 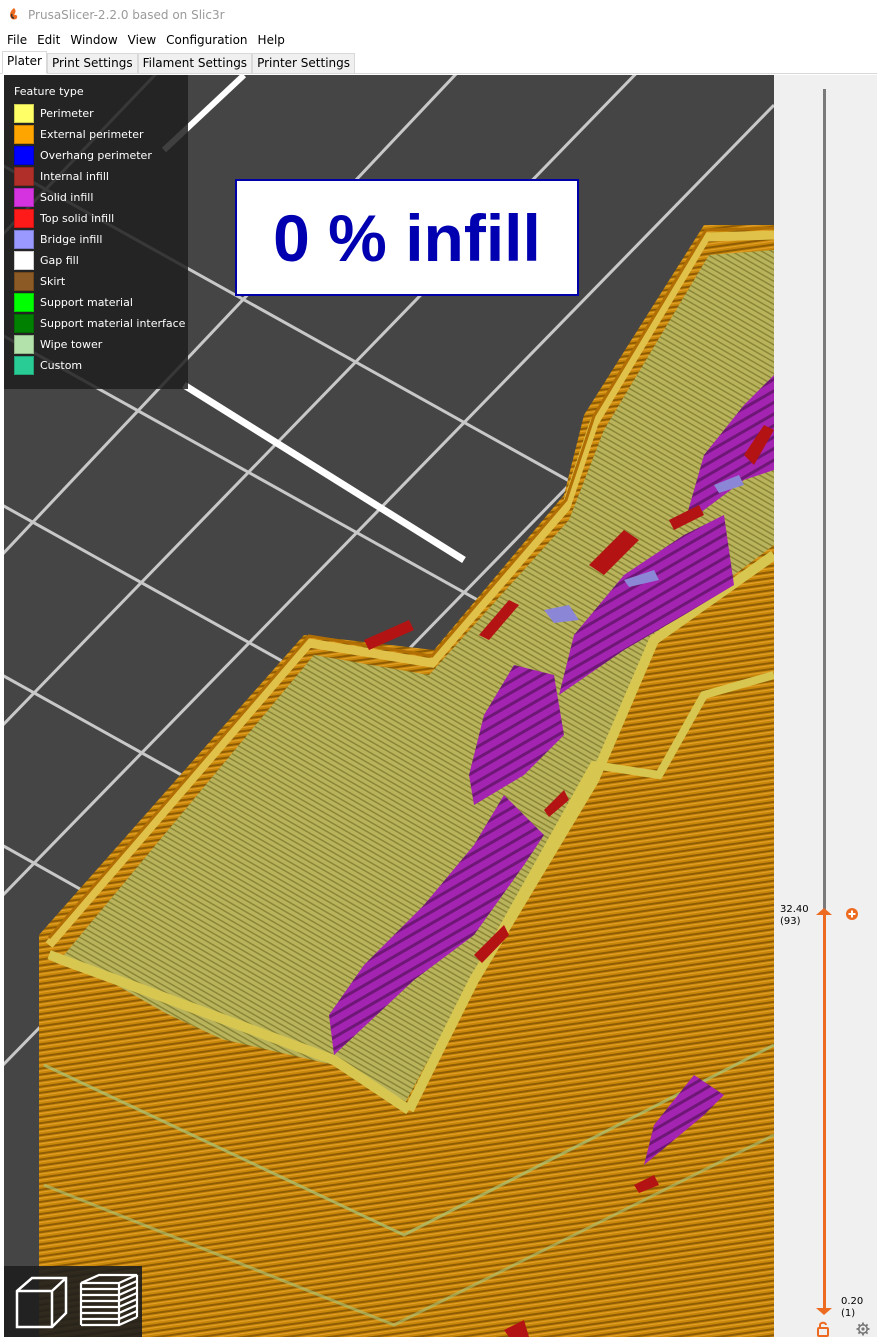 I want to click on one-layer-lock-icon, so click(x=823, y=1329).